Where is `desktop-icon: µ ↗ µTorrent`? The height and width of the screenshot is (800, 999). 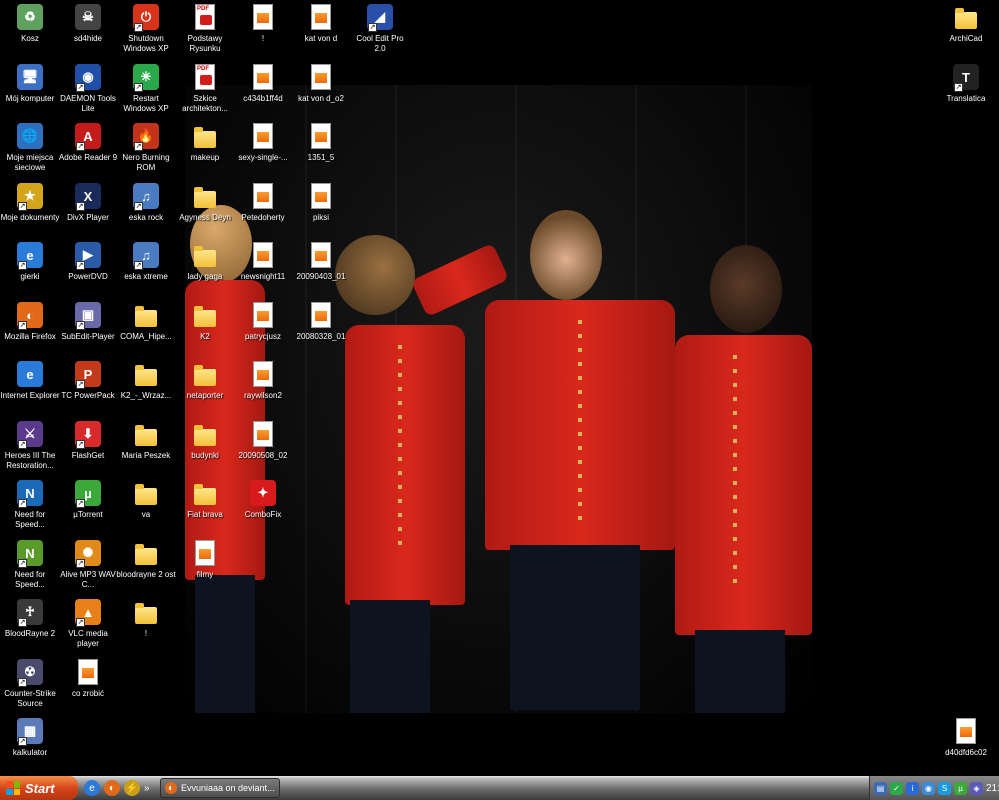
desktop-icon: µ ↗ µTorrent is located at coordinates (88, 507).